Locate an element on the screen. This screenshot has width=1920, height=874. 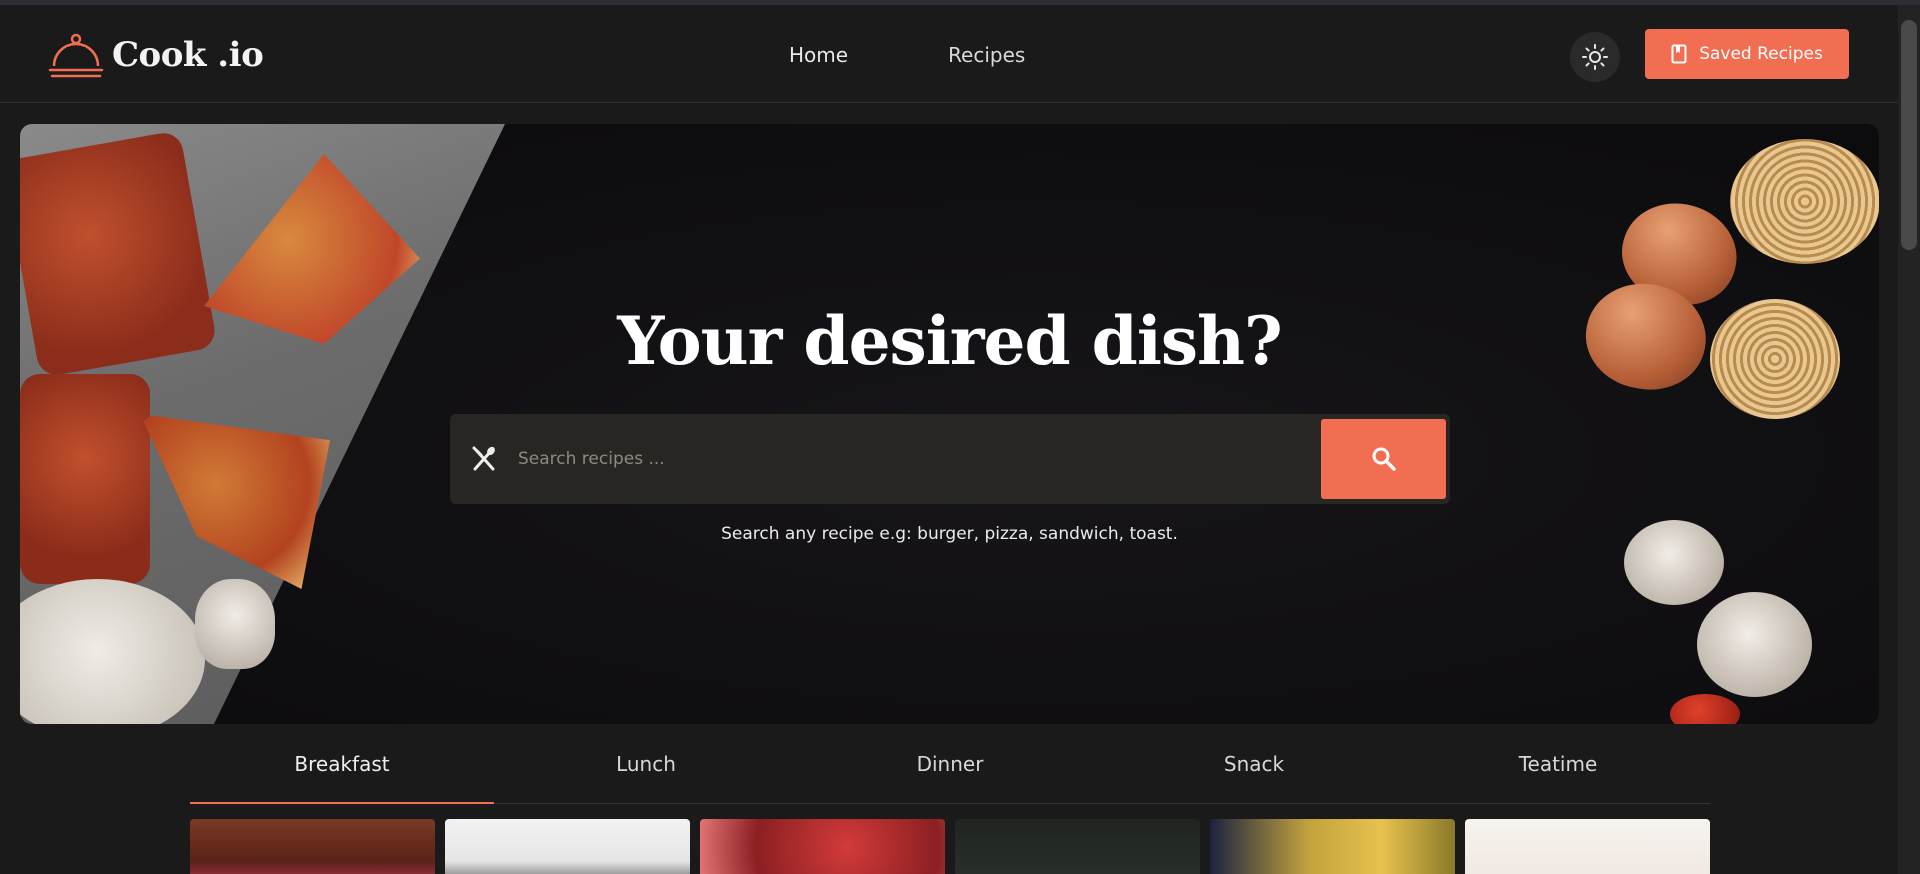
search-bar is located at coordinates (950, 459).